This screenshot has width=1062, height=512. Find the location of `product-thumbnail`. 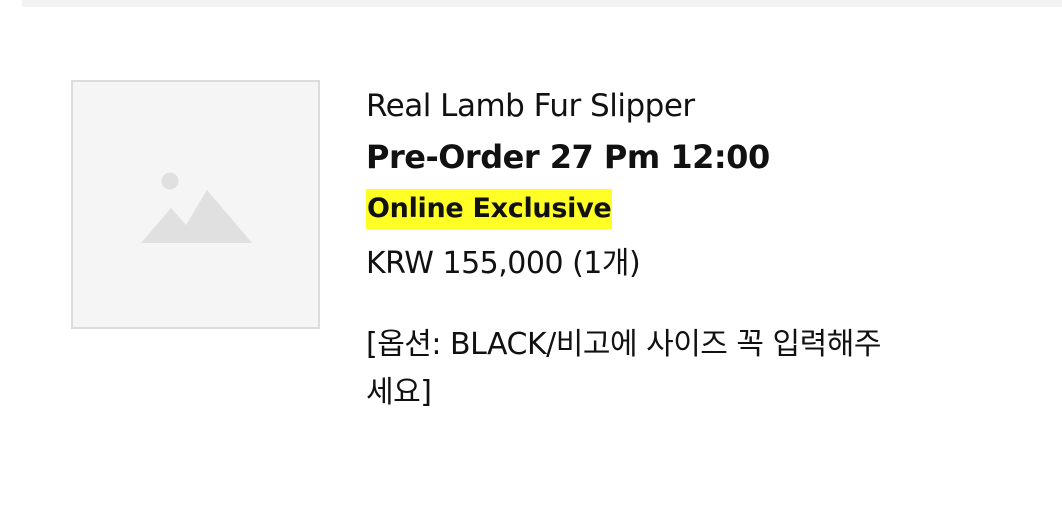

product-thumbnail is located at coordinates (195, 204).